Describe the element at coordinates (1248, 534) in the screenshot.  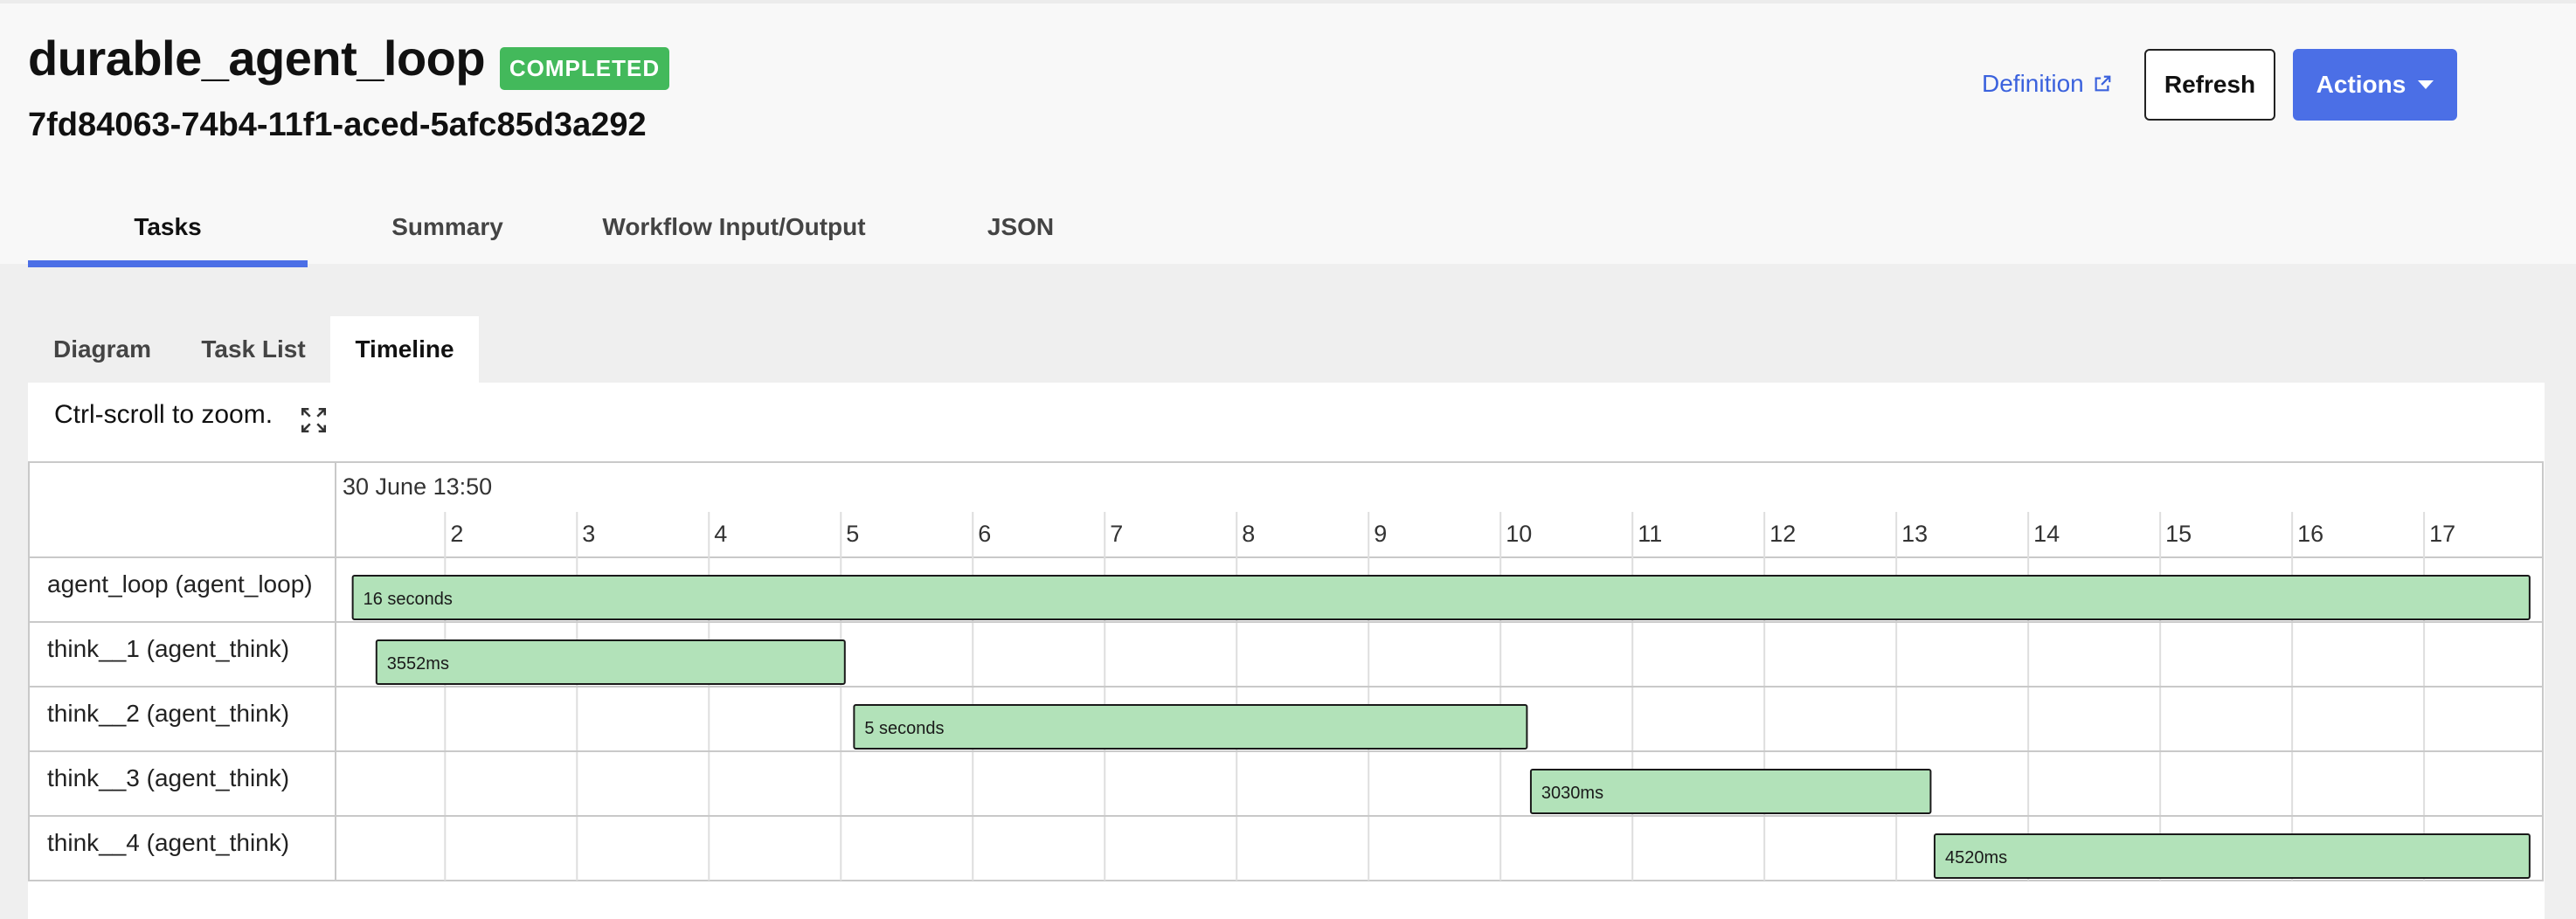
I see `x-tick-label: 8` at that location.